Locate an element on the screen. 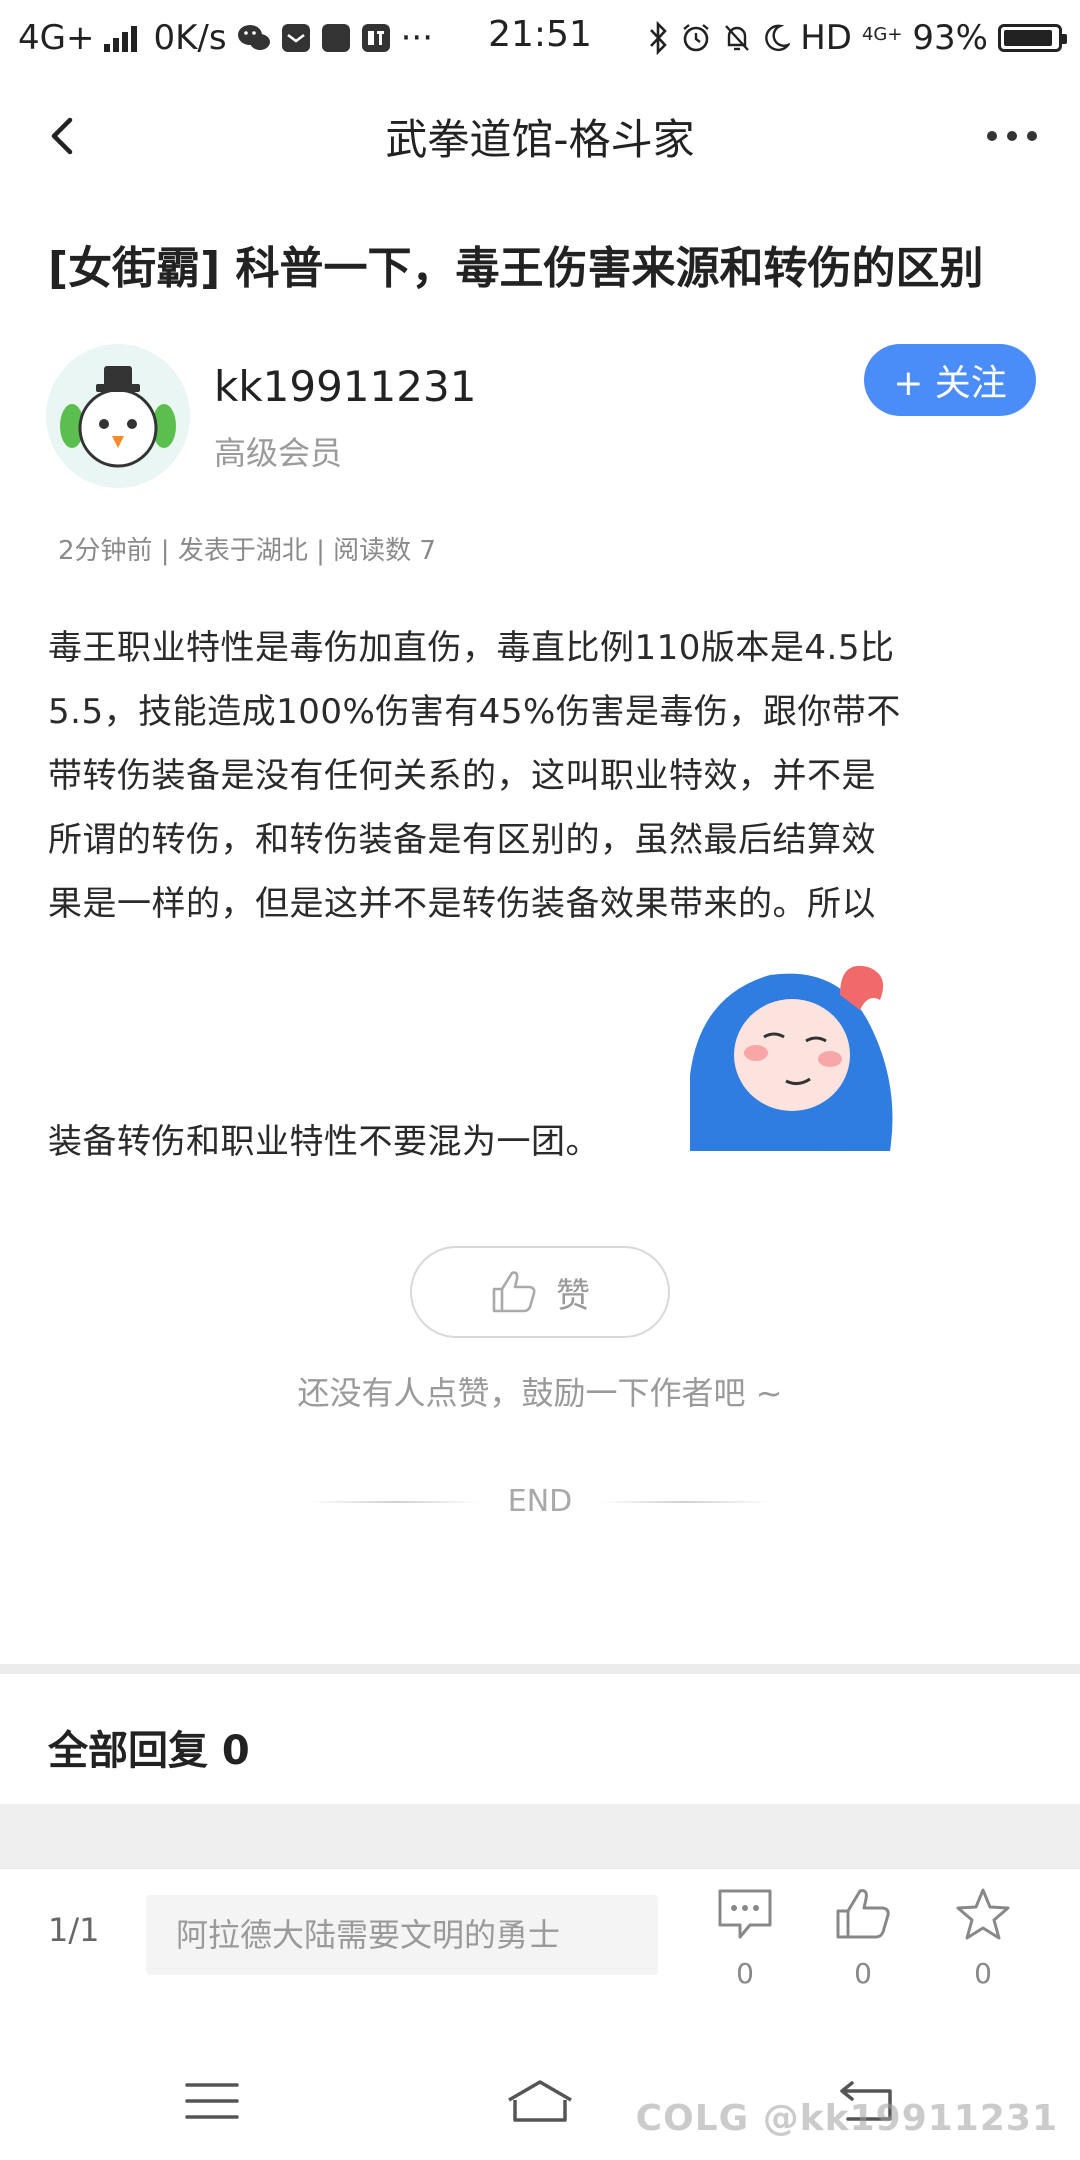 This screenshot has width=1080, height=2160. like-action-button: 0 is located at coordinates (863, 1938).